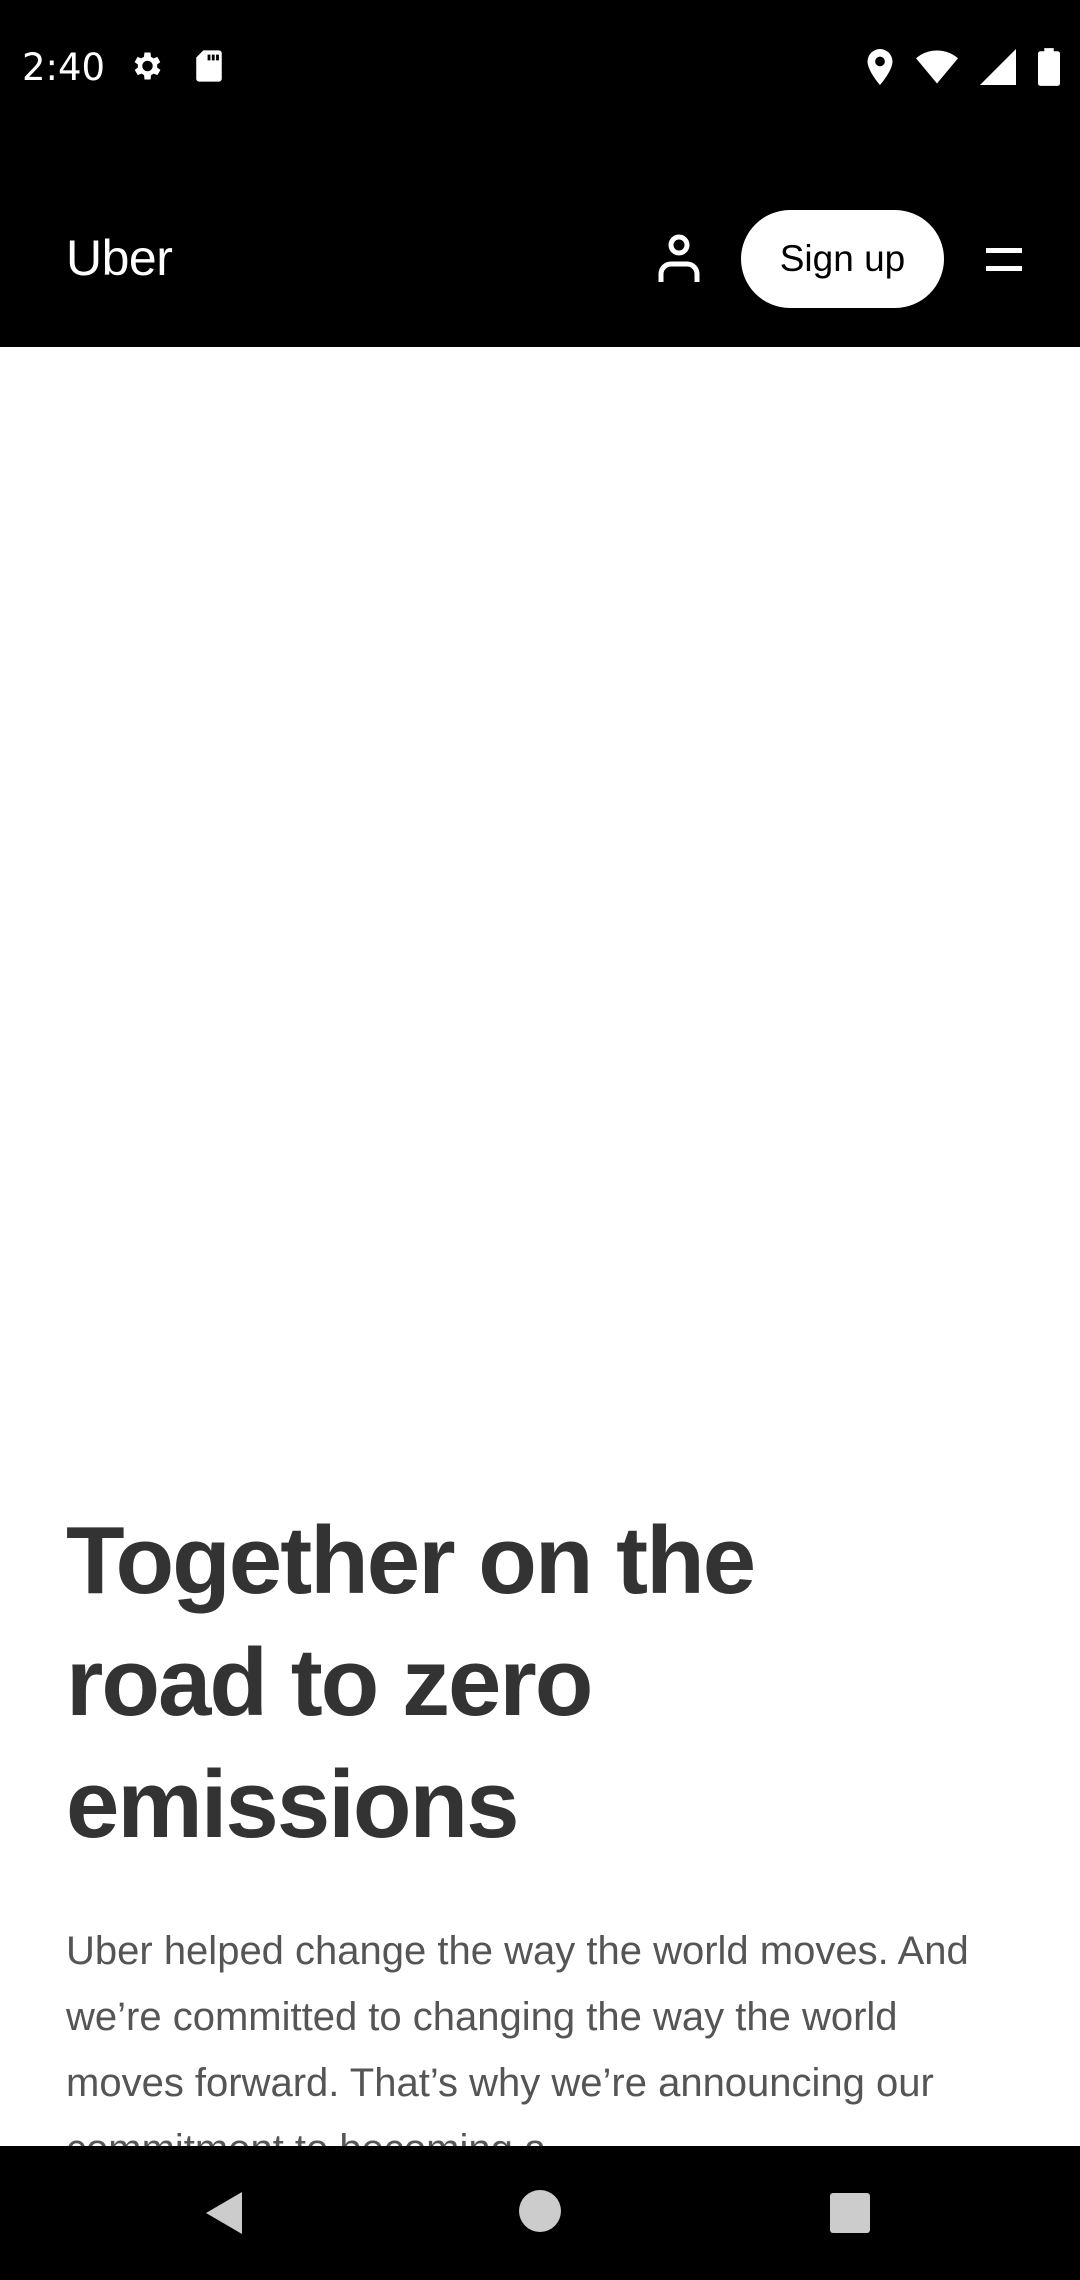 This screenshot has width=1080, height=2280. What do you see at coordinates (119, 258) in the screenshot?
I see `uber-logo: Uber` at bounding box center [119, 258].